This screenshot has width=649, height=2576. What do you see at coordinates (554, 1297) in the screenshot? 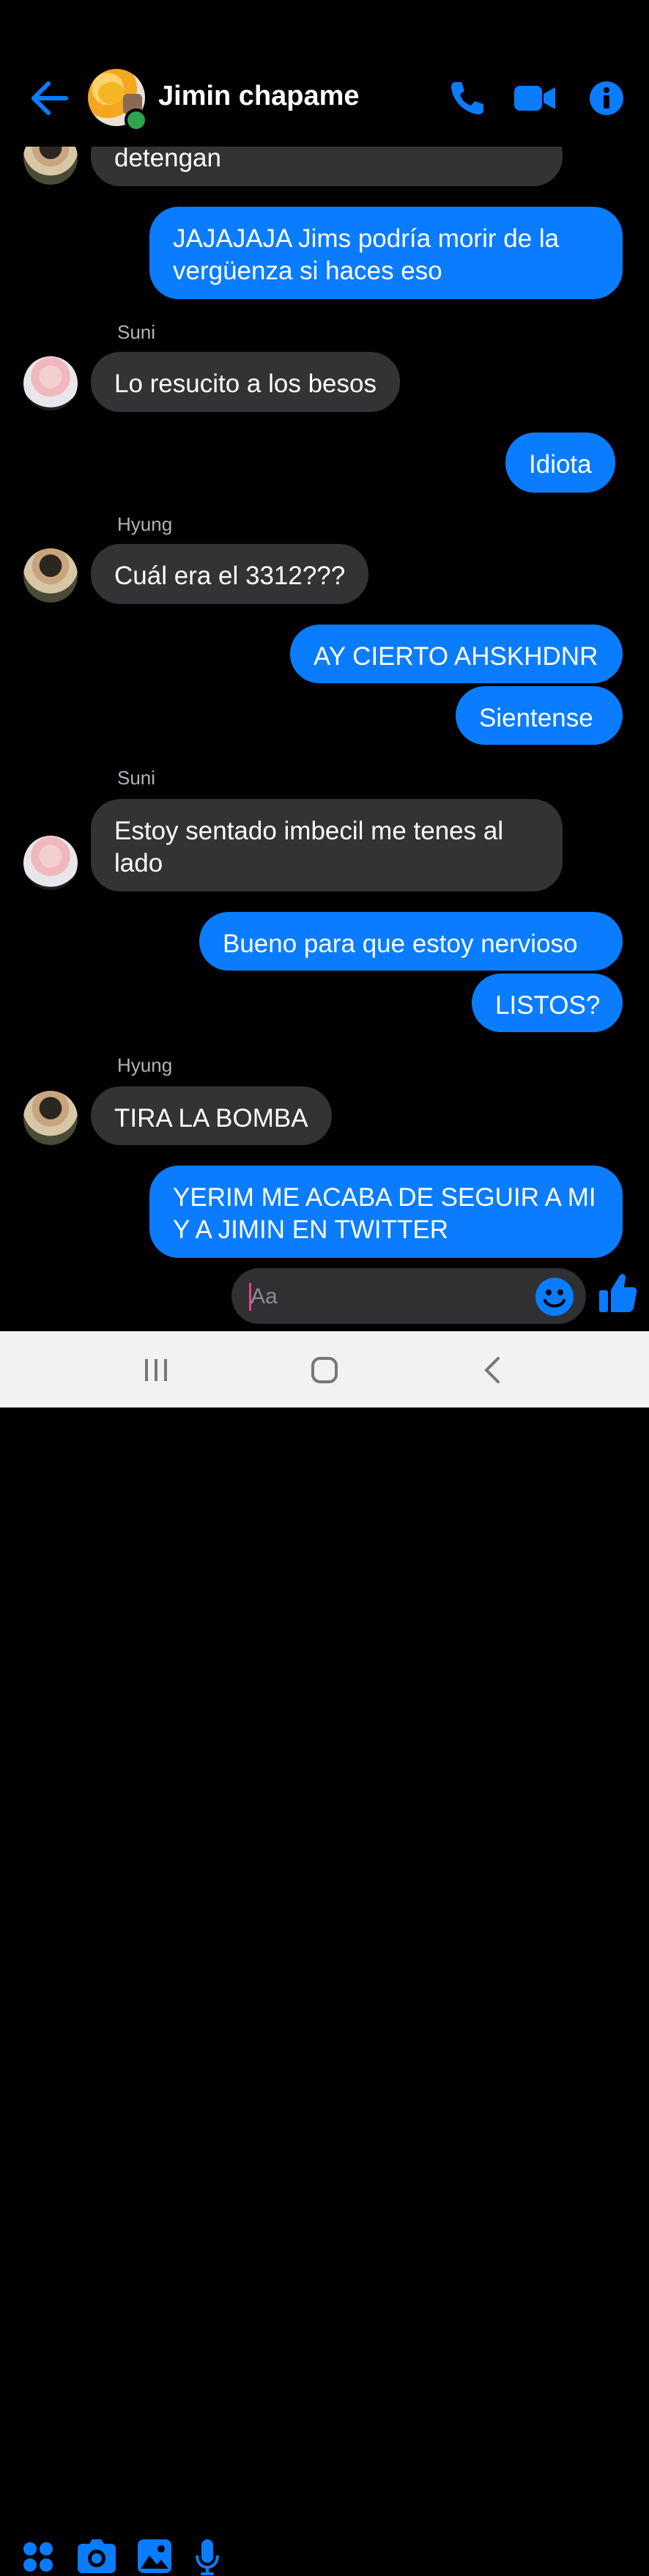
I see `emoji-icon` at bounding box center [554, 1297].